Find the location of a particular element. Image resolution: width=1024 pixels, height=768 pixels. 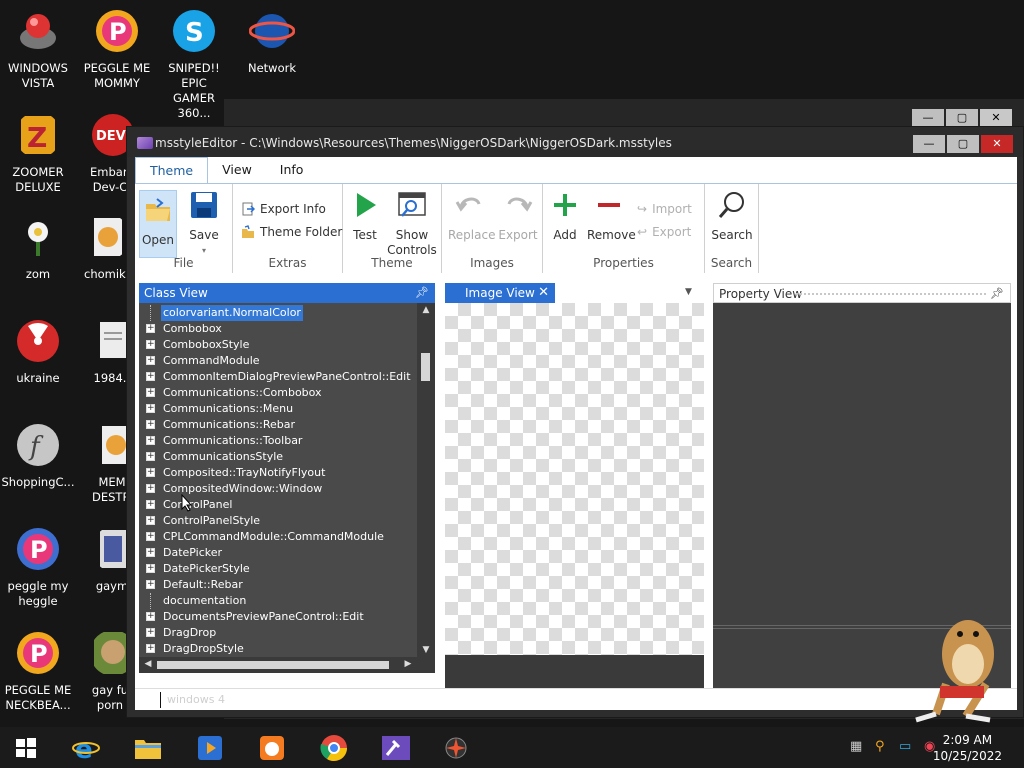

desktop-icon-zom: zom is located at coordinates (38, 248).